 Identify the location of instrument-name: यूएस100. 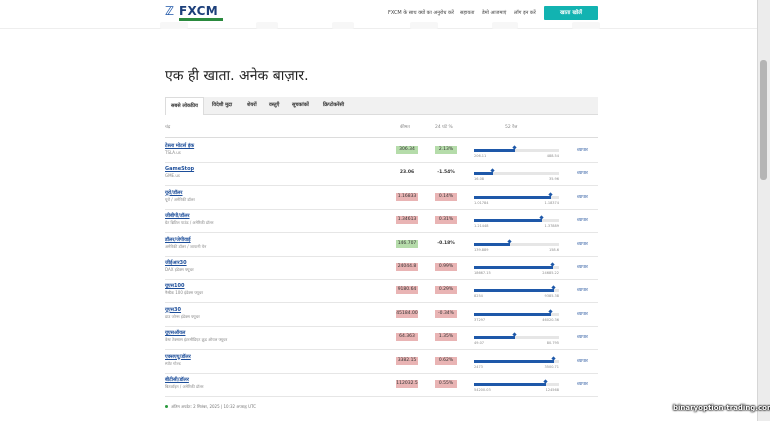
(174, 286).